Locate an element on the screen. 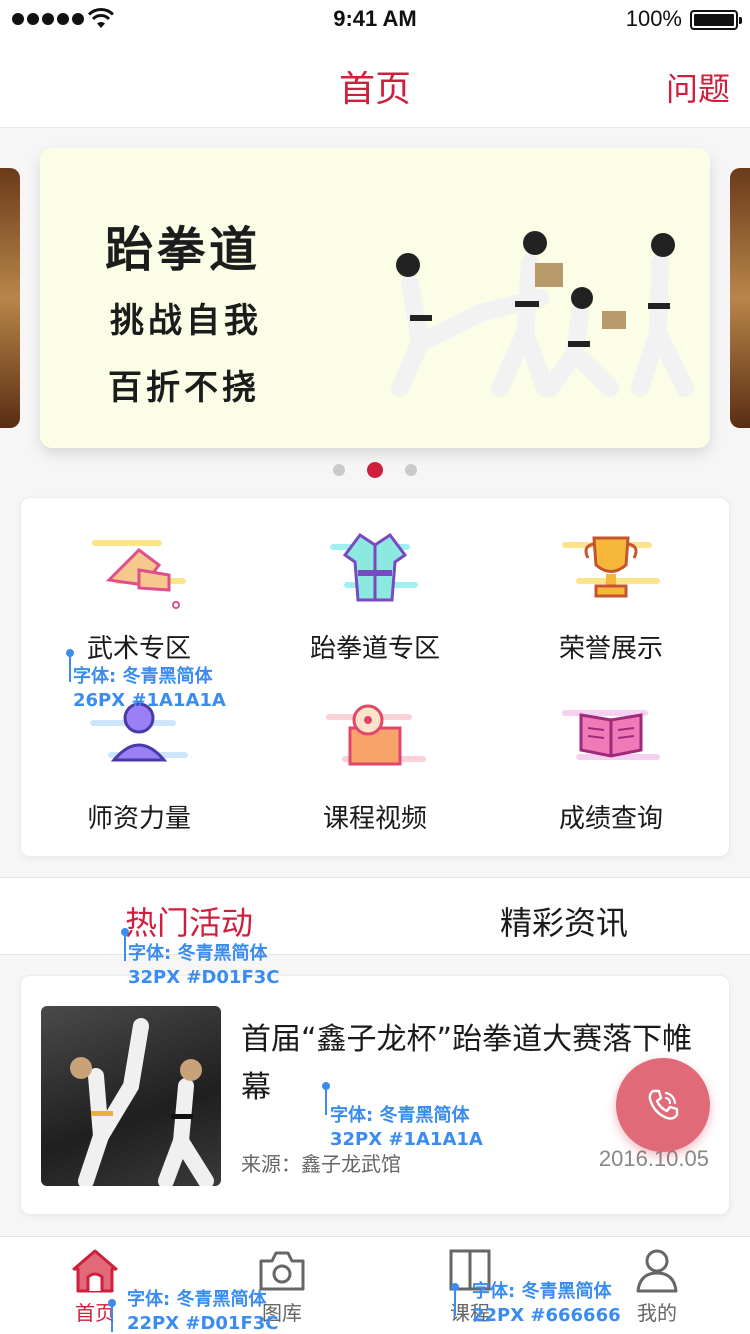 The width and height of the screenshot is (750, 1334). banner-slogan-1: 挑战自我 is located at coordinates (186, 321).